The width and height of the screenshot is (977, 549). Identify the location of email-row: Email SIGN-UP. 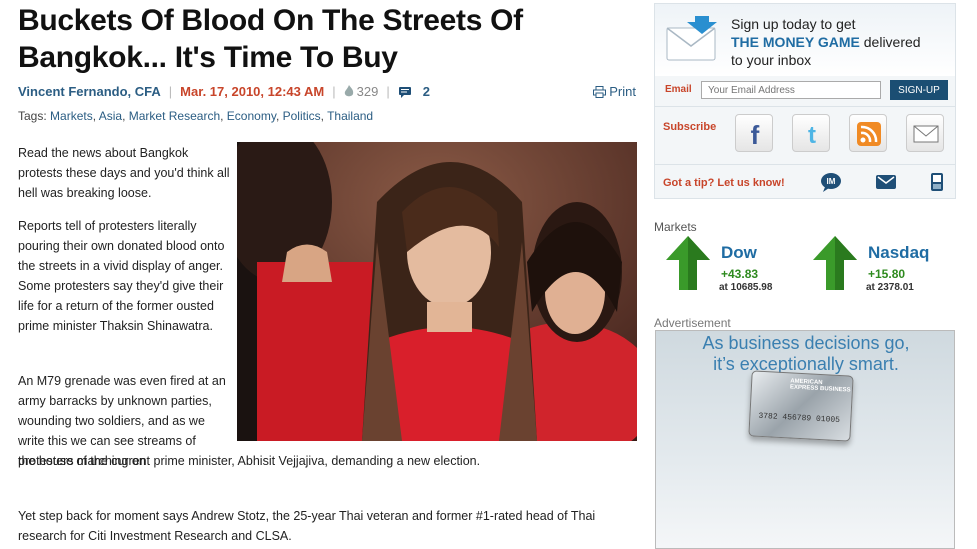
(807, 90).